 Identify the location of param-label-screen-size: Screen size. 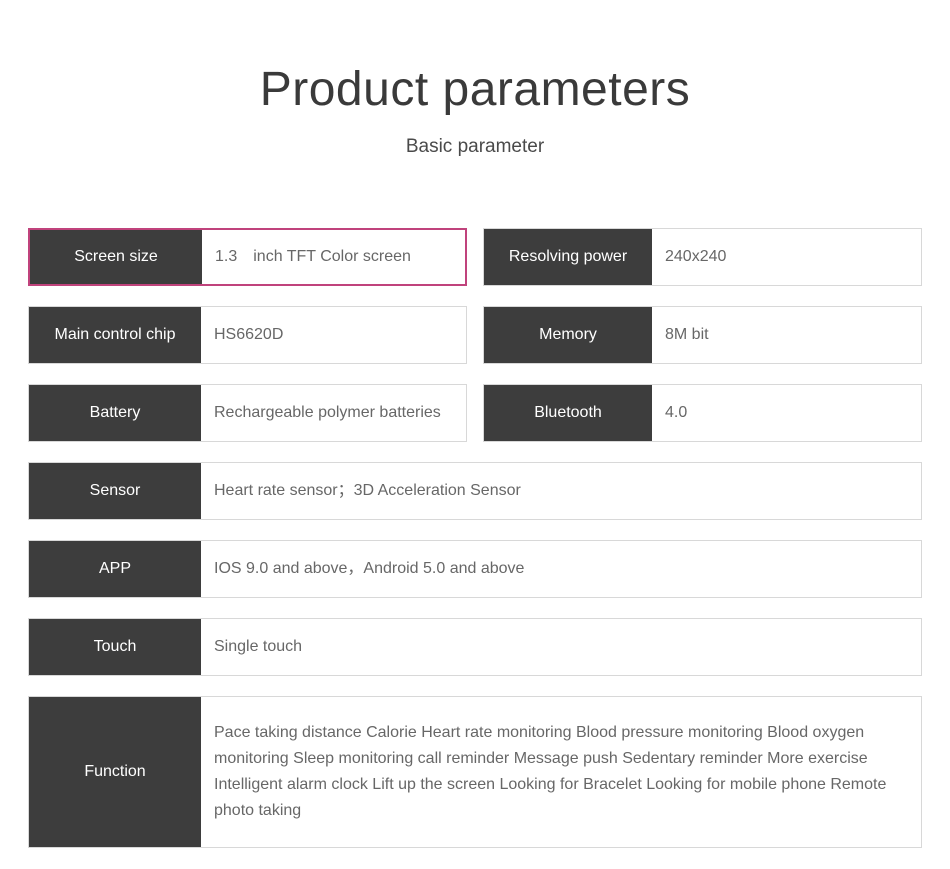
(116, 257).